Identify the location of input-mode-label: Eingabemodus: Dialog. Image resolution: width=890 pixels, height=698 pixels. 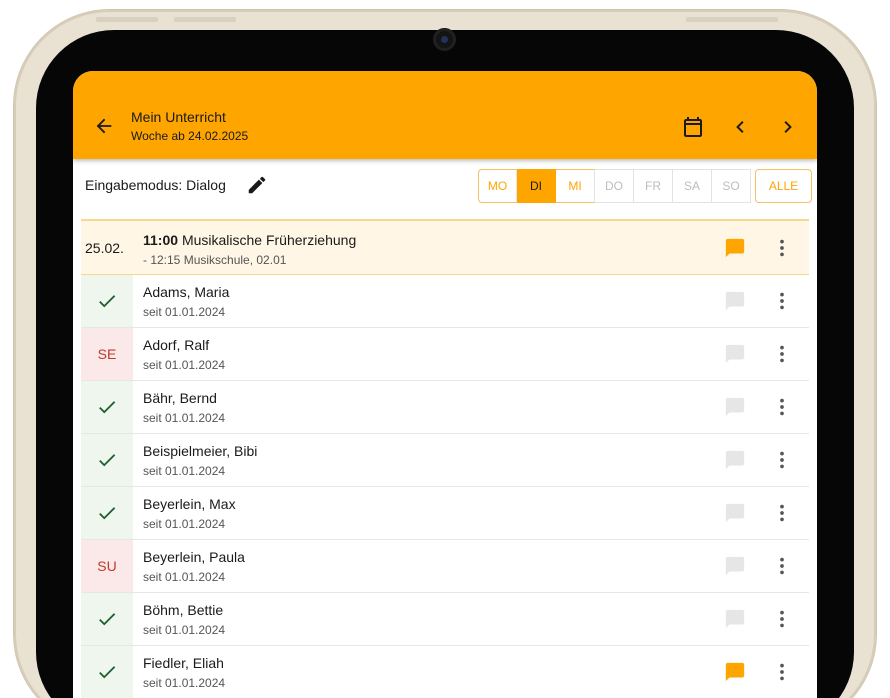
(155, 185).